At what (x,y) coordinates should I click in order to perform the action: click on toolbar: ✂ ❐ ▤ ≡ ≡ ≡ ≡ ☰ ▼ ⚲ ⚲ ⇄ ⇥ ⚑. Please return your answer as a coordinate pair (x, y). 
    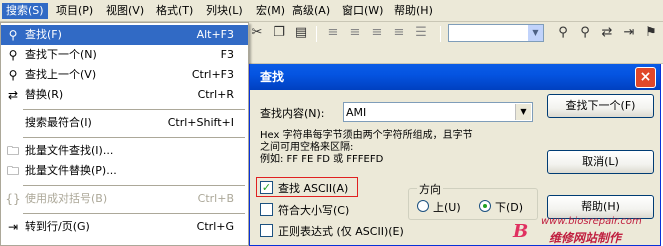
    Looking at the image, I should click on (451, 43).